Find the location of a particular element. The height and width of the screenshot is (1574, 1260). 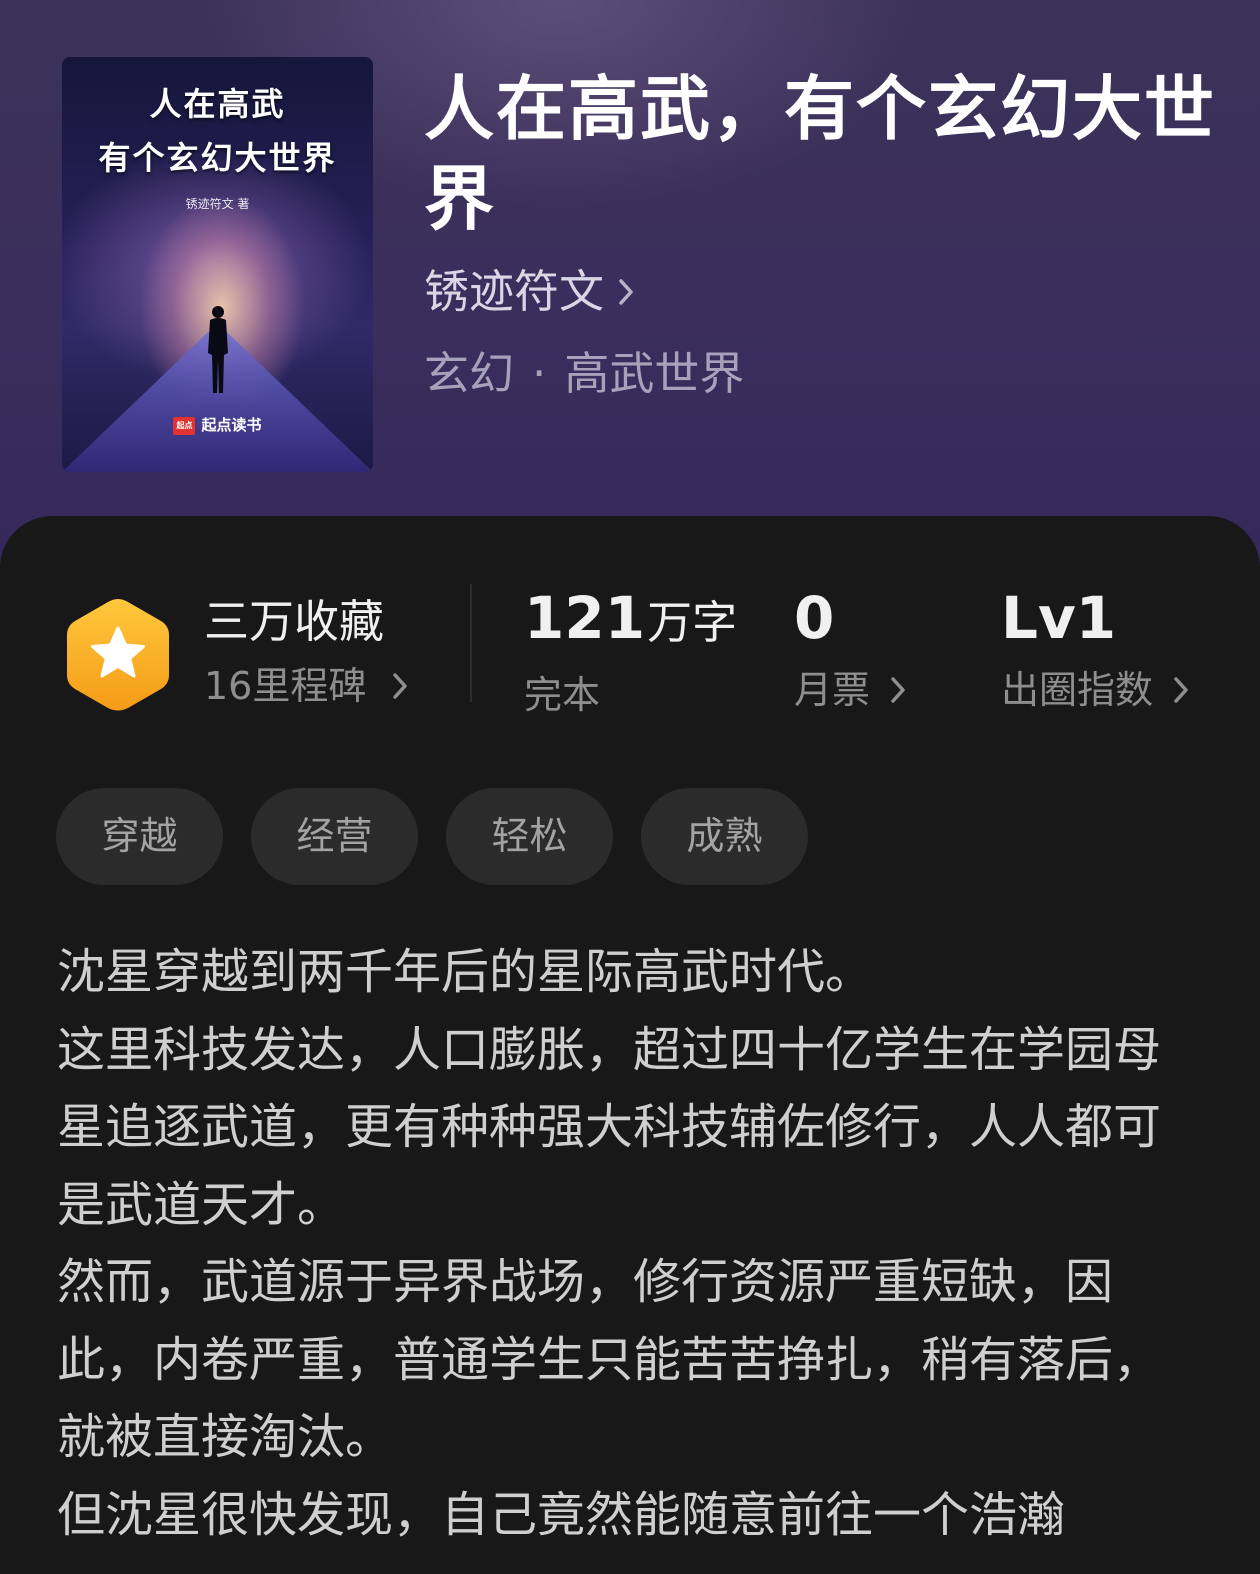

popularity-level-value: Lv1 is located at coordinates (1059, 618).